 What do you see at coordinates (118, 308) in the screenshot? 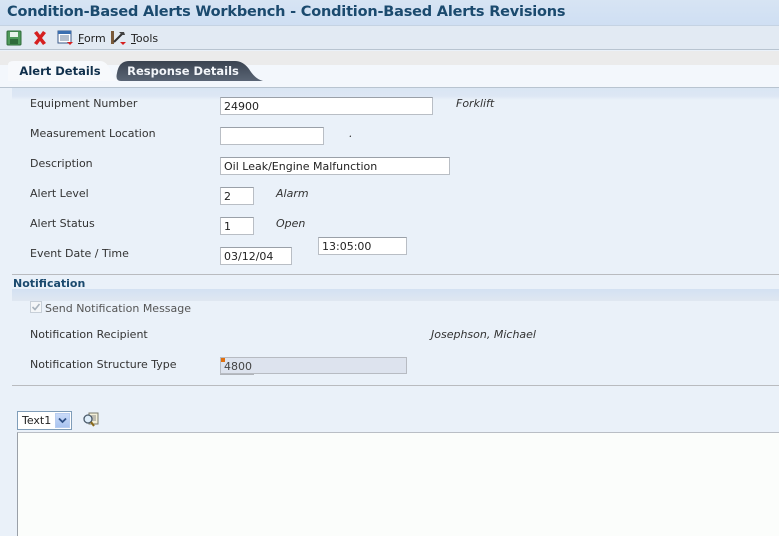
I see `send-notification-label: Send Notification Message` at bounding box center [118, 308].